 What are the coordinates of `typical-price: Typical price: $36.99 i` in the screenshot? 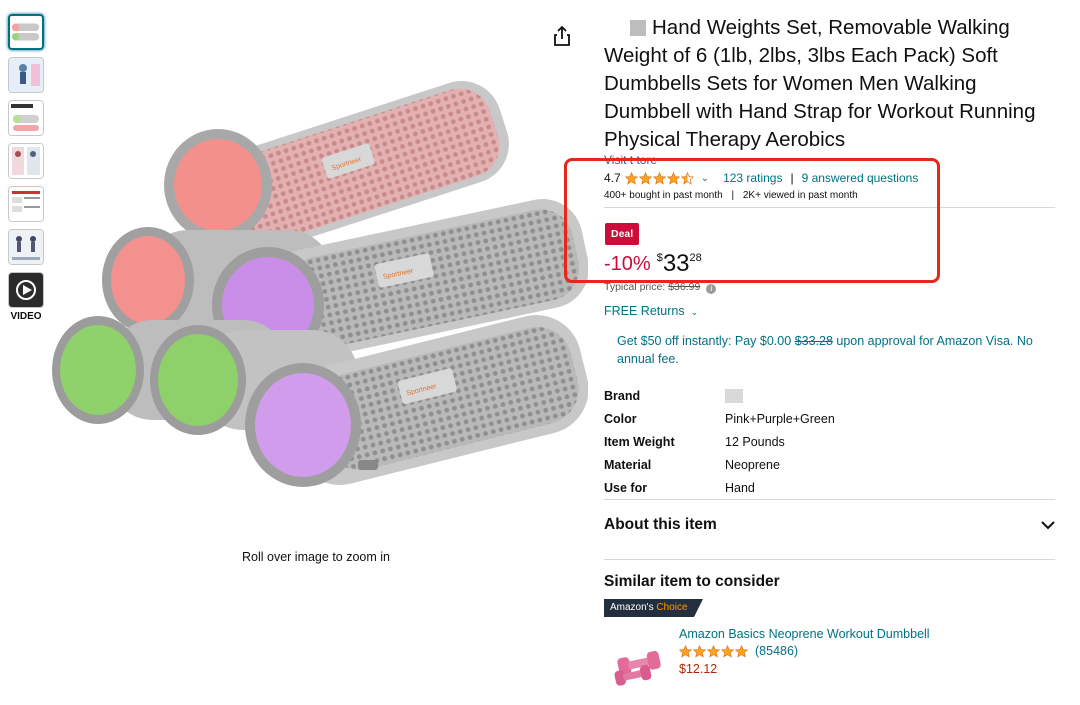 It's located at (660, 287).